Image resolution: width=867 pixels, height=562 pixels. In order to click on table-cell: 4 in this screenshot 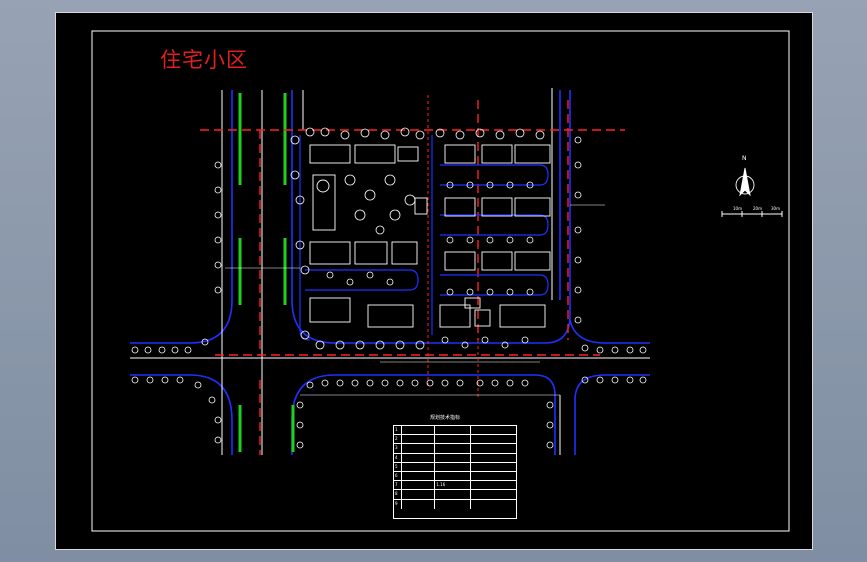, I will do `click(398, 457)`.